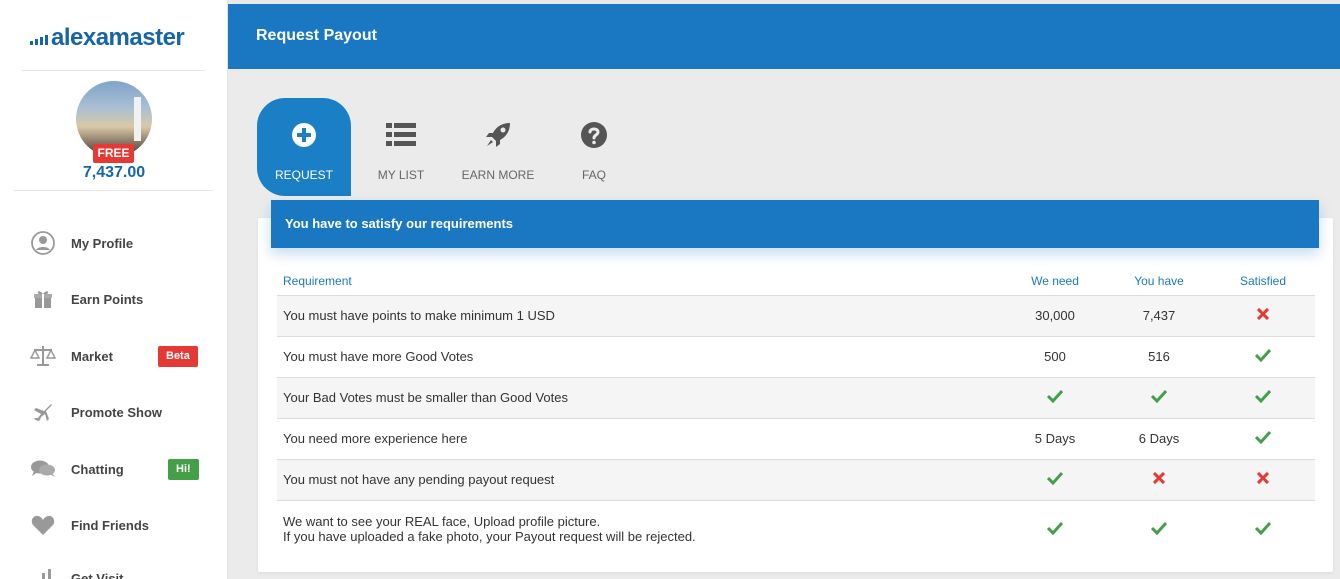  Describe the element at coordinates (107, 299) in the screenshot. I see `sidebar-item-label: Earn Points` at that location.